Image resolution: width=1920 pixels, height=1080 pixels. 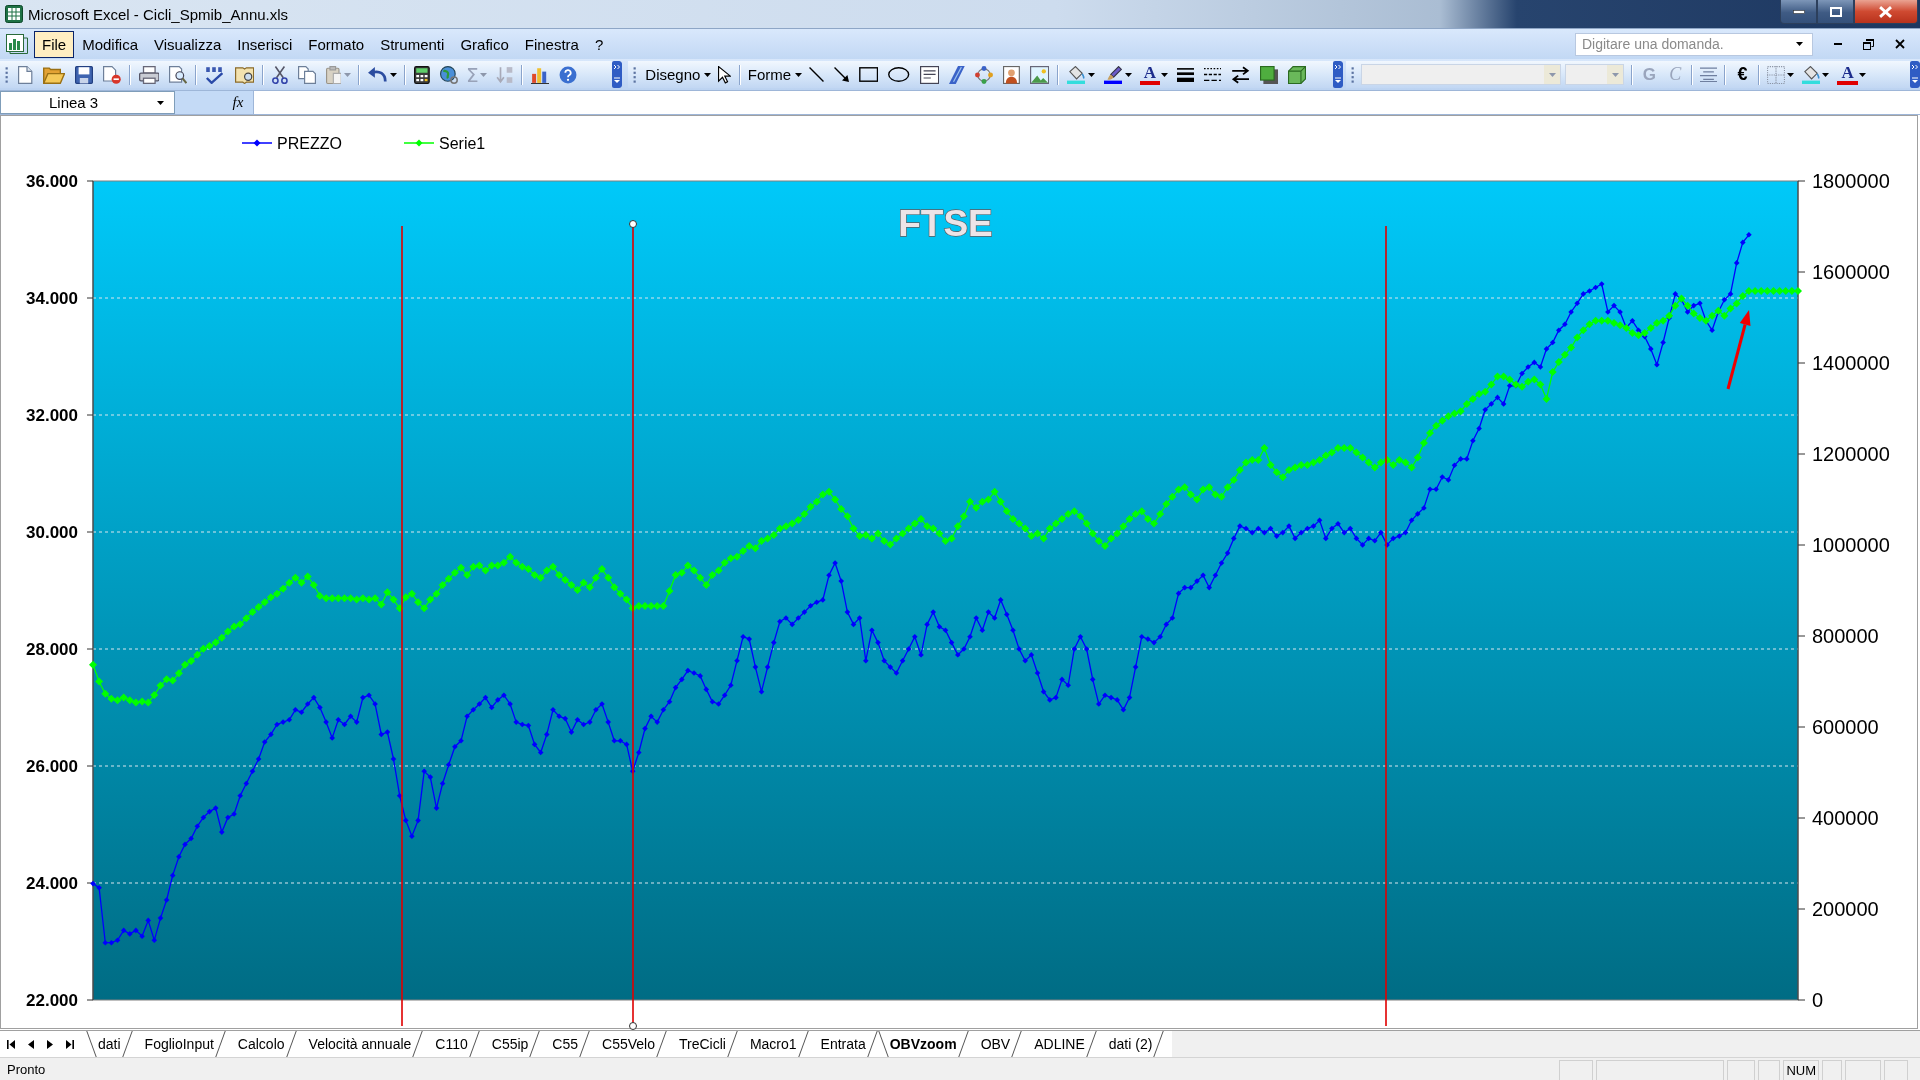 I want to click on dash-style-icon, so click(x=1213, y=74).